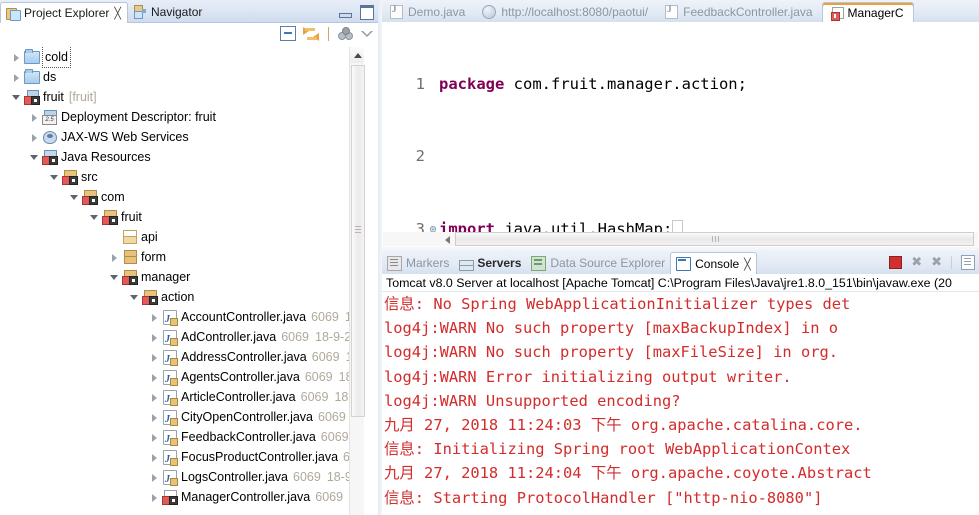 Image resolution: width=979 pixels, height=515 pixels. Describe the element at coordinates (968, 262) in the screenshot. I see `clear-console-icon` at that location.